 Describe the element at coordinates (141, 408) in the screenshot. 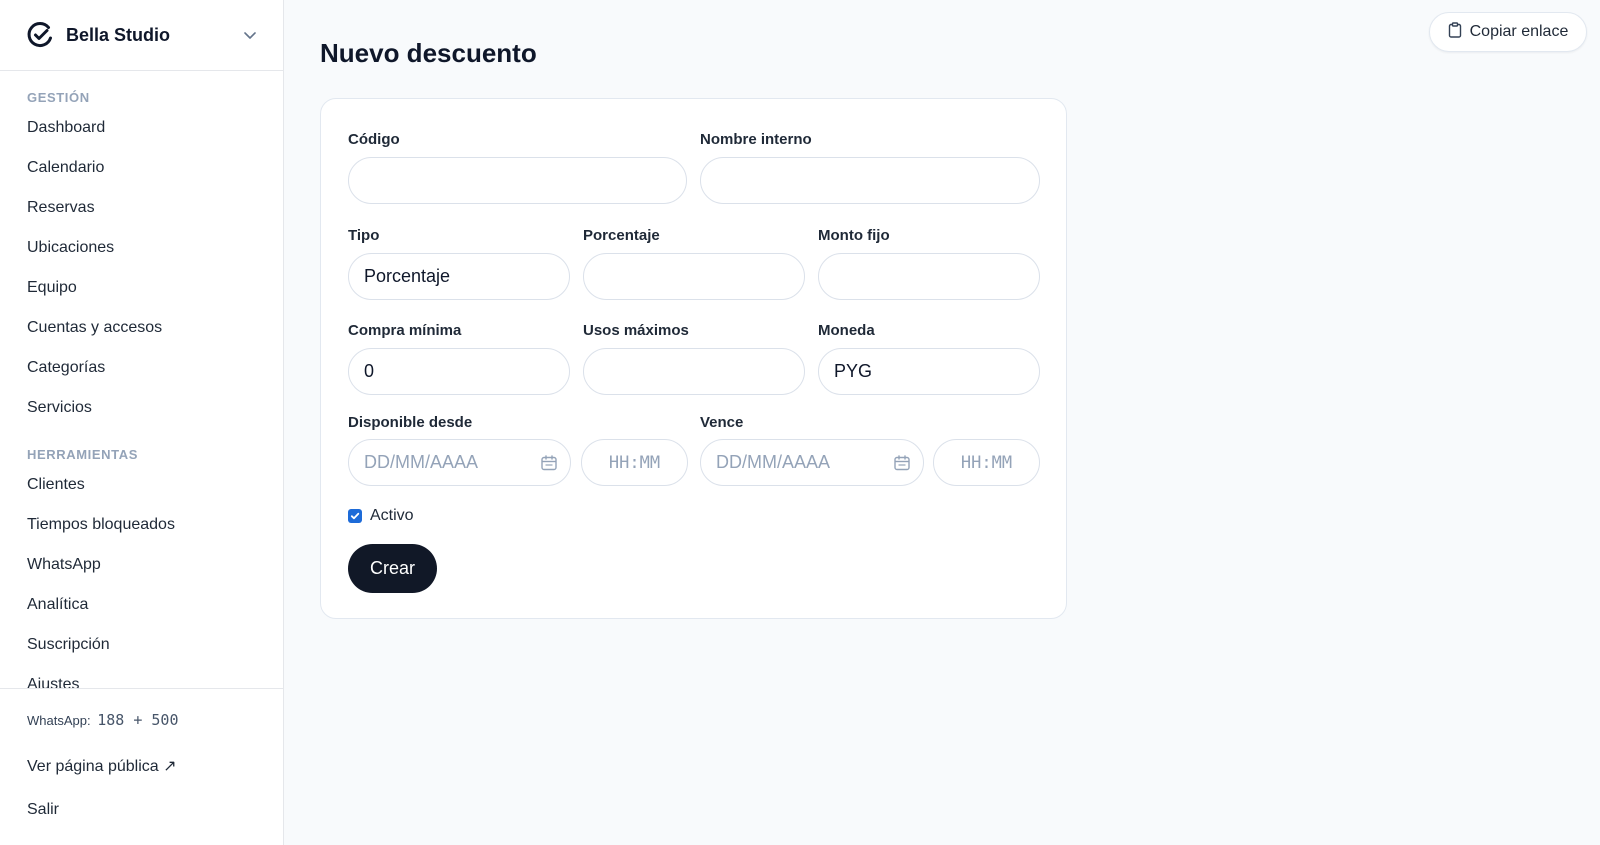

I see `sidebar-item-servicios: Servicios` at that location.